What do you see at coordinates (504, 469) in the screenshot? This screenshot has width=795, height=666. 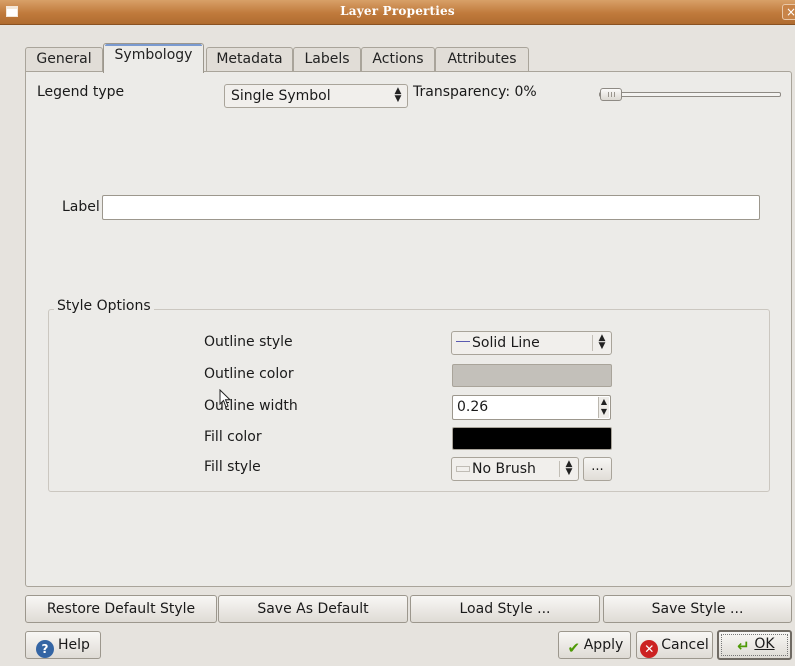 I see `fill-style-value: No Brush` at bounding box center [504, 469].